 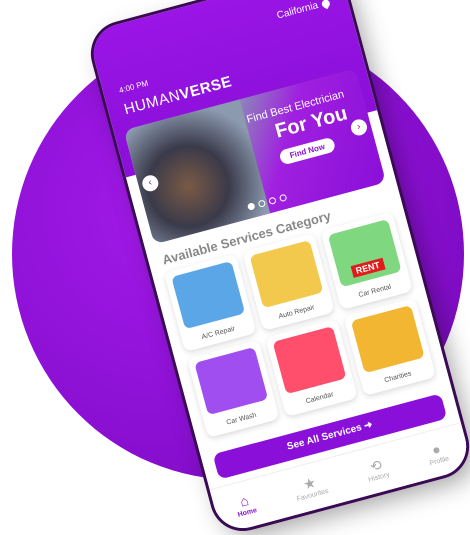 I want to click on ac-unit-icon, so click(x=208, y=295).